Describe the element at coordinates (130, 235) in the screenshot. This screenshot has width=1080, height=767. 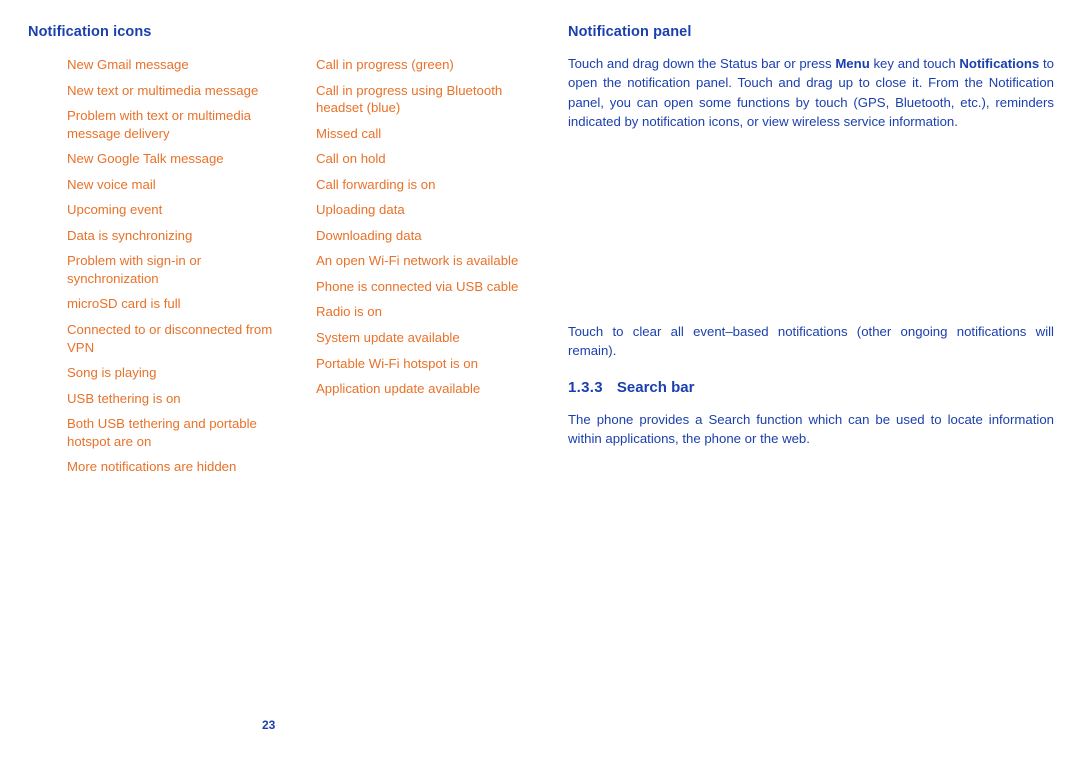
I see `list-item: Data is synchronizing` at that location.